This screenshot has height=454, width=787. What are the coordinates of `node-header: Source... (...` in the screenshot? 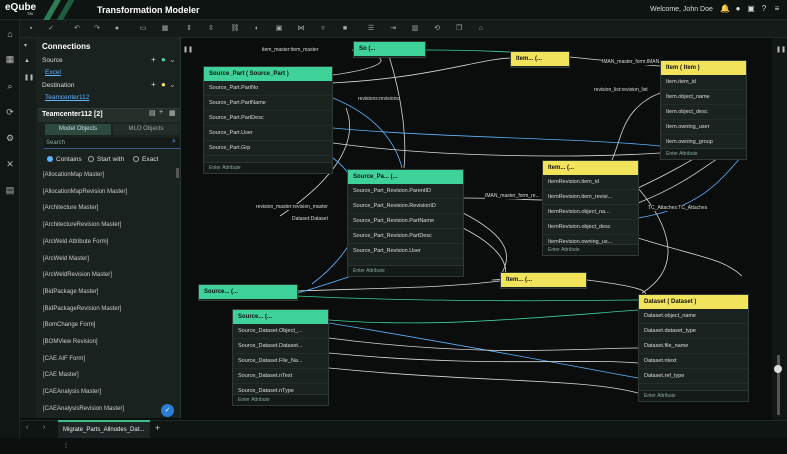 It's located at (248, 292).